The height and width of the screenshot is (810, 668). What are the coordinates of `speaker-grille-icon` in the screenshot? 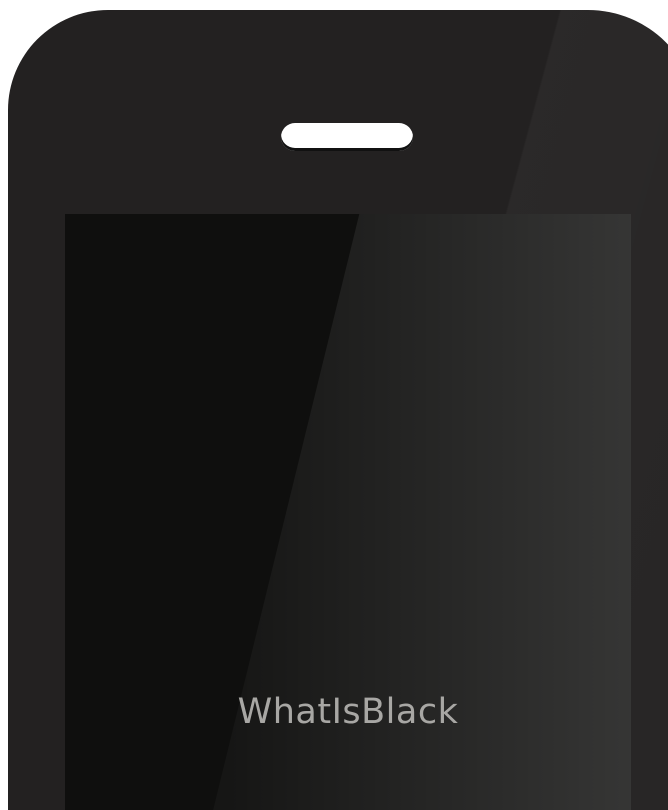 It's located at (347, 137).